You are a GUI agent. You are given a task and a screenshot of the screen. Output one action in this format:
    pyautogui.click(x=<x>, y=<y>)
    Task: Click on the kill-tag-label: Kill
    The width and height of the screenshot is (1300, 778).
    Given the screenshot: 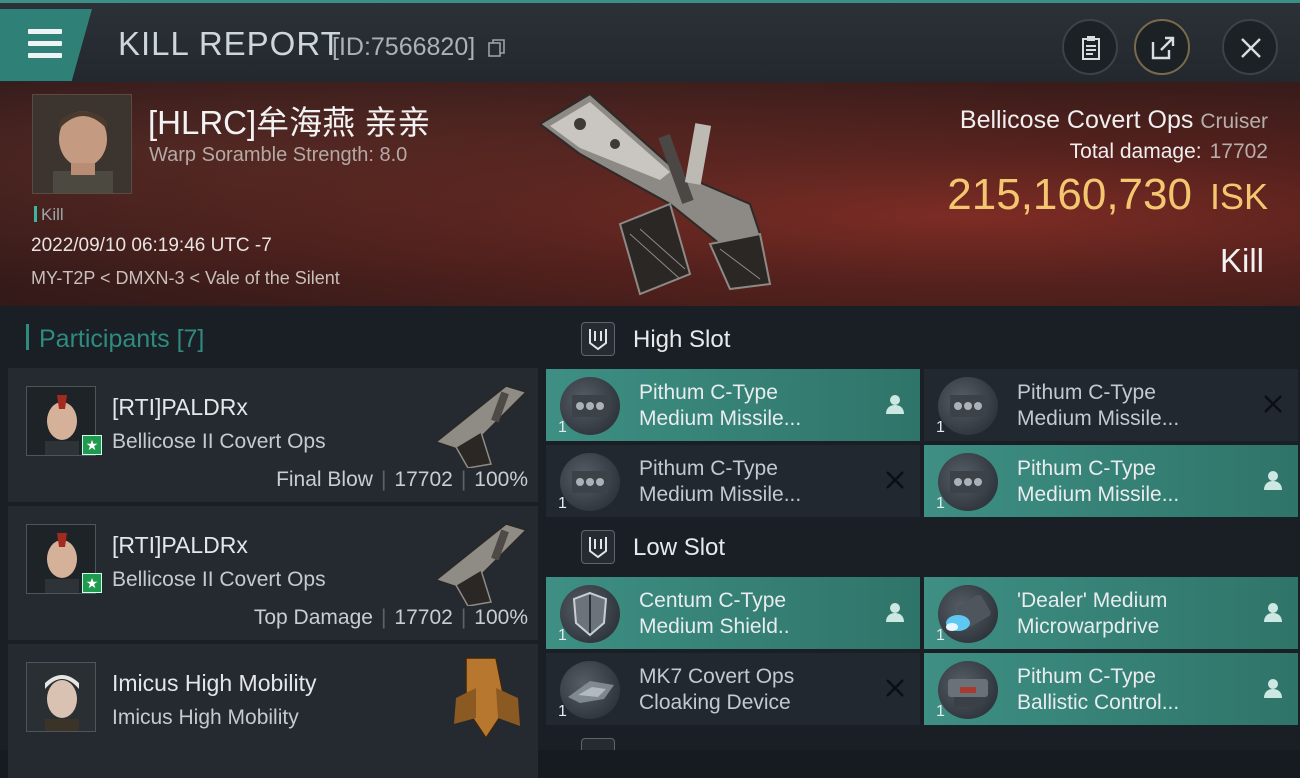 What is the action you would take?
    pyautogui.click(x=52, y=214)
    